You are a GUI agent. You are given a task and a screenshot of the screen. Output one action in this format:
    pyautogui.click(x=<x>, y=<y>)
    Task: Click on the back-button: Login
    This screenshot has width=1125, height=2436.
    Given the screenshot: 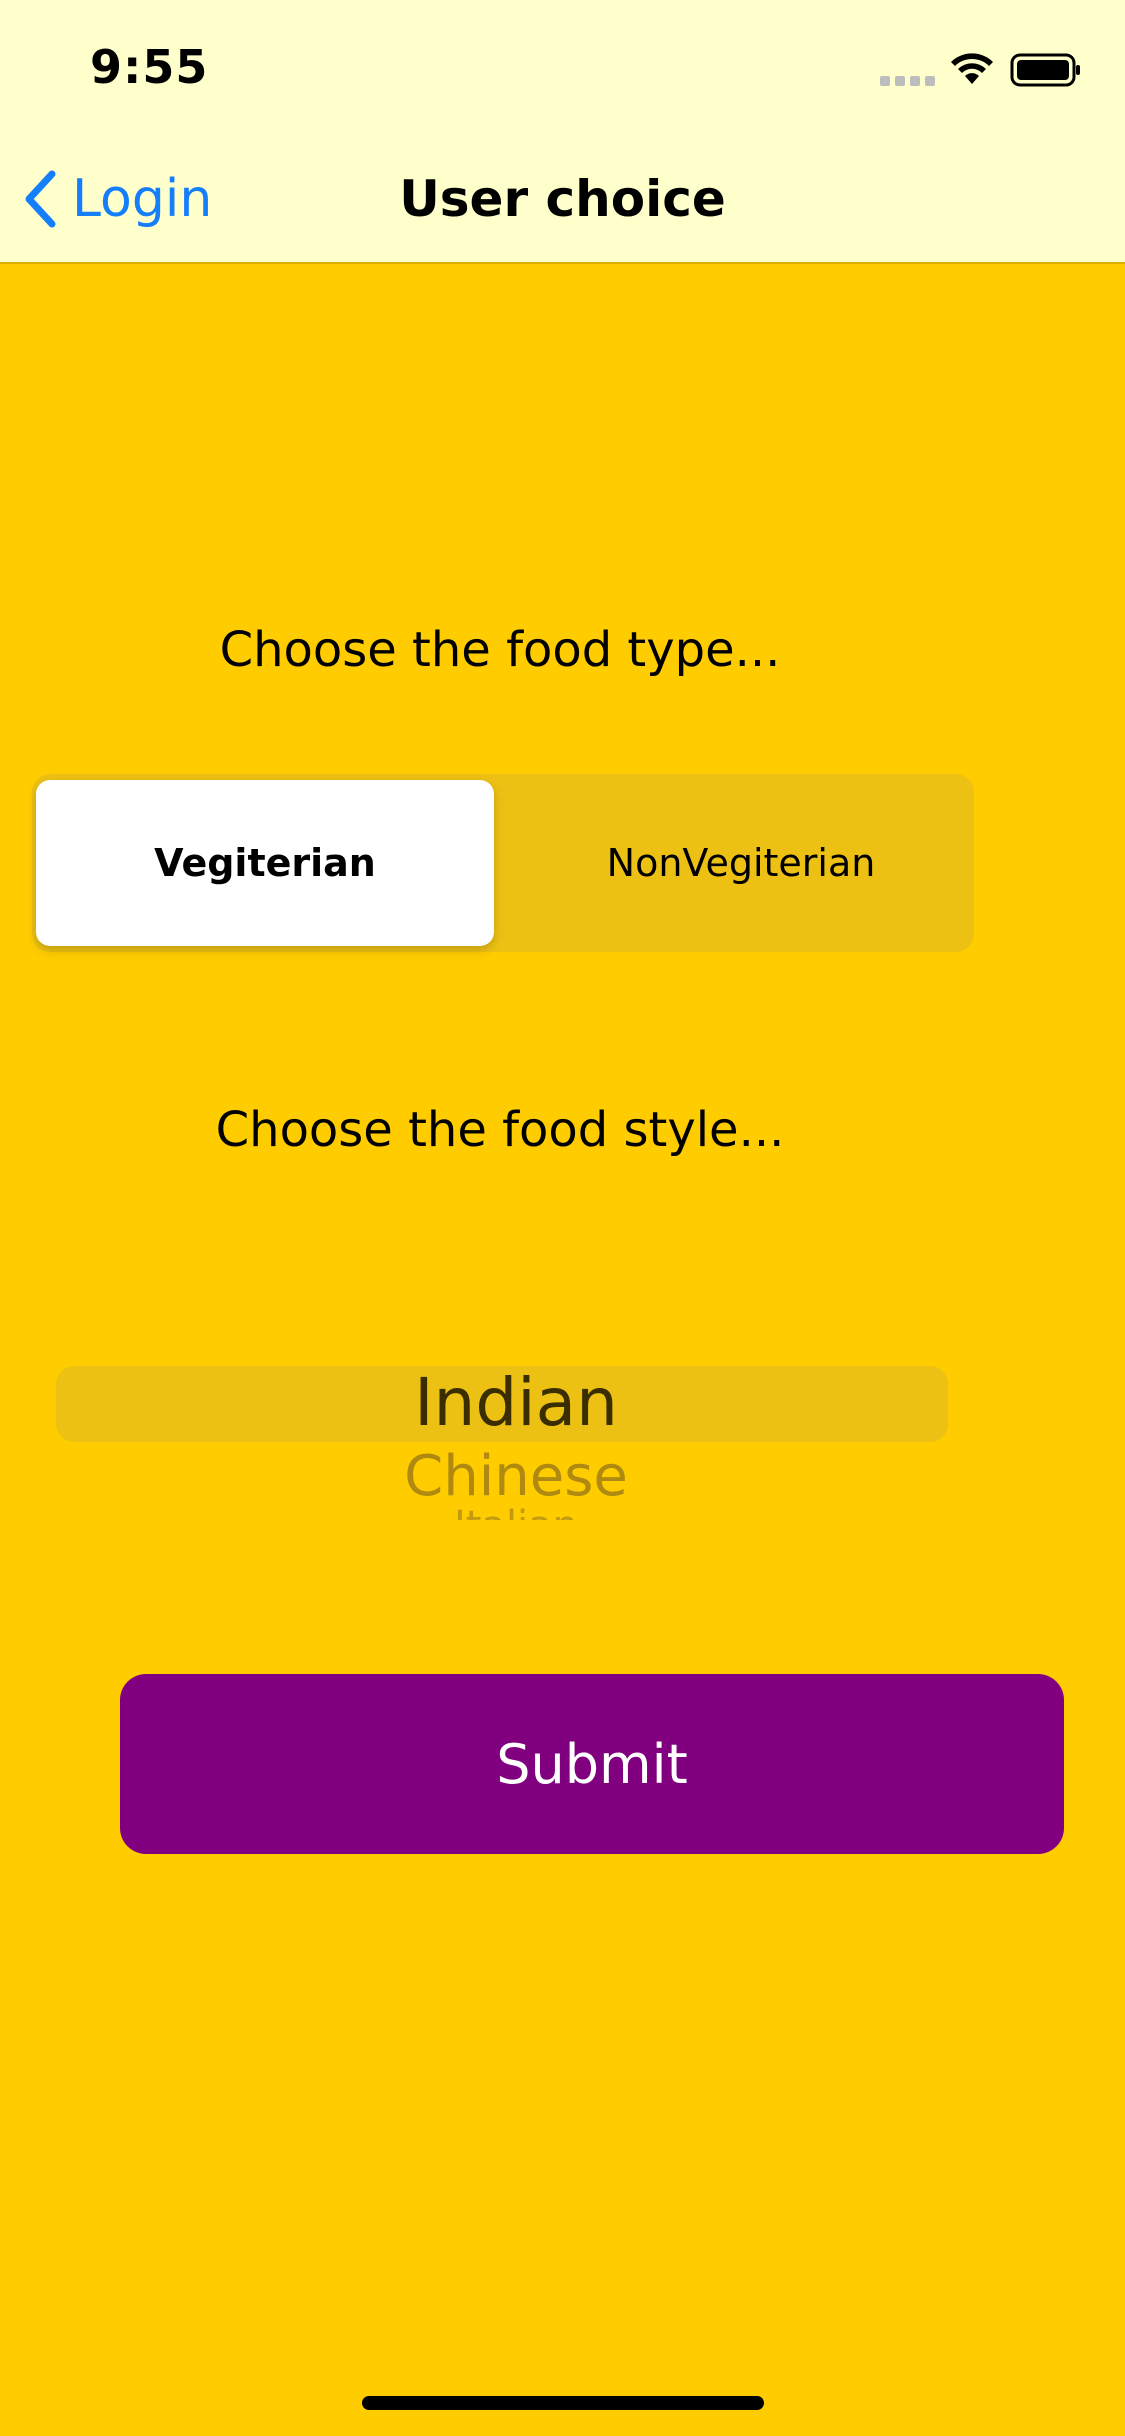 What is the action you would take?
    pyautogui.click(x=117, y=199)
    